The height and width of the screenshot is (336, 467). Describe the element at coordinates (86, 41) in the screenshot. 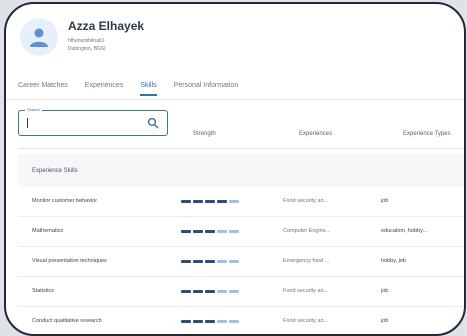

I see `profile-email: hfhensmihilnab1` at that location.